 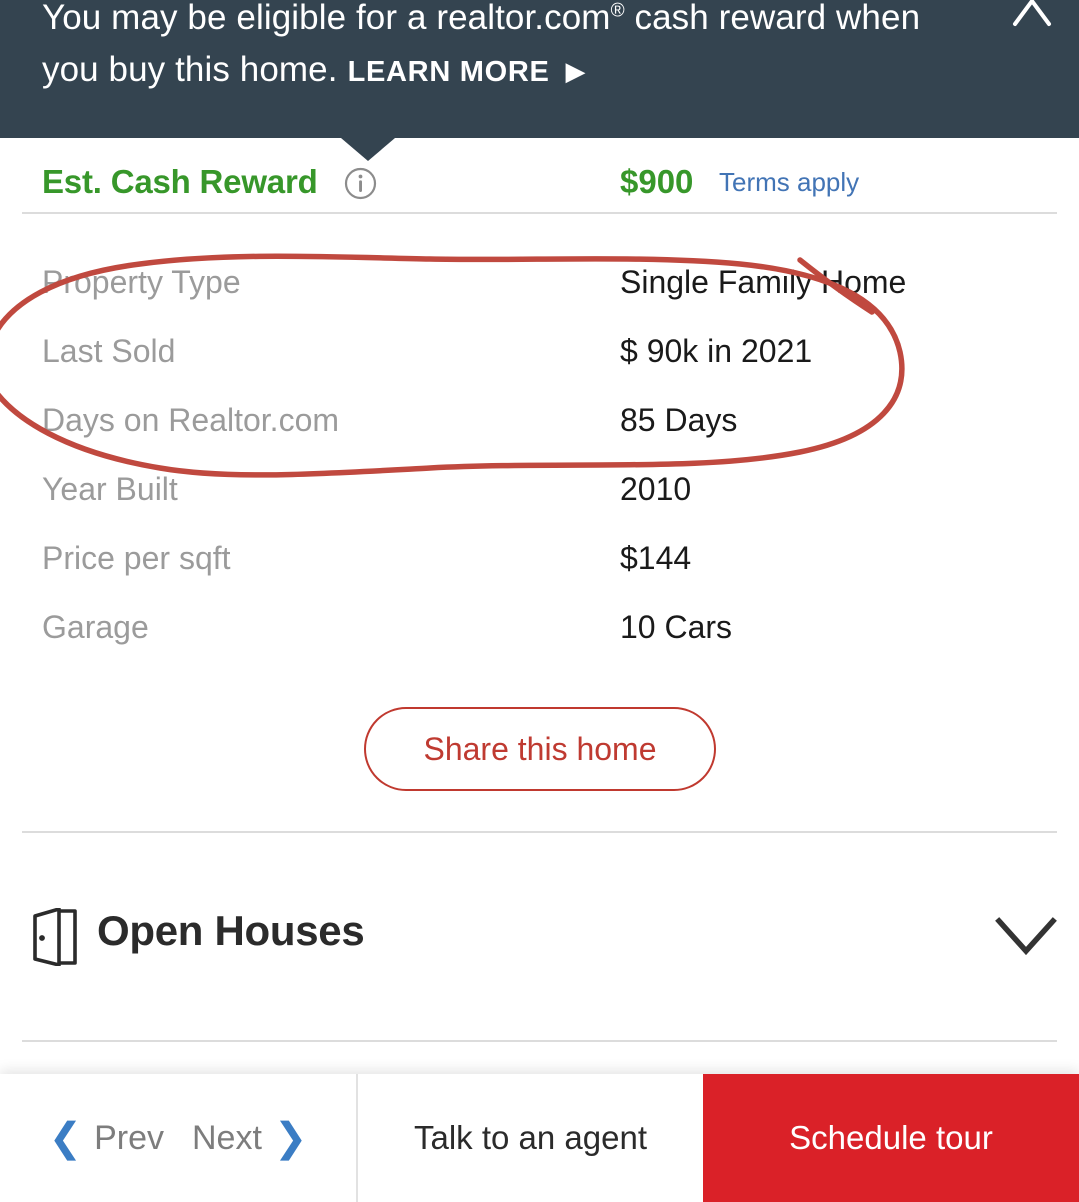 What do you see at coordinates (656, 558) in the screenshot?
I see `detail-value: $144` at bounding box center [656, 558].